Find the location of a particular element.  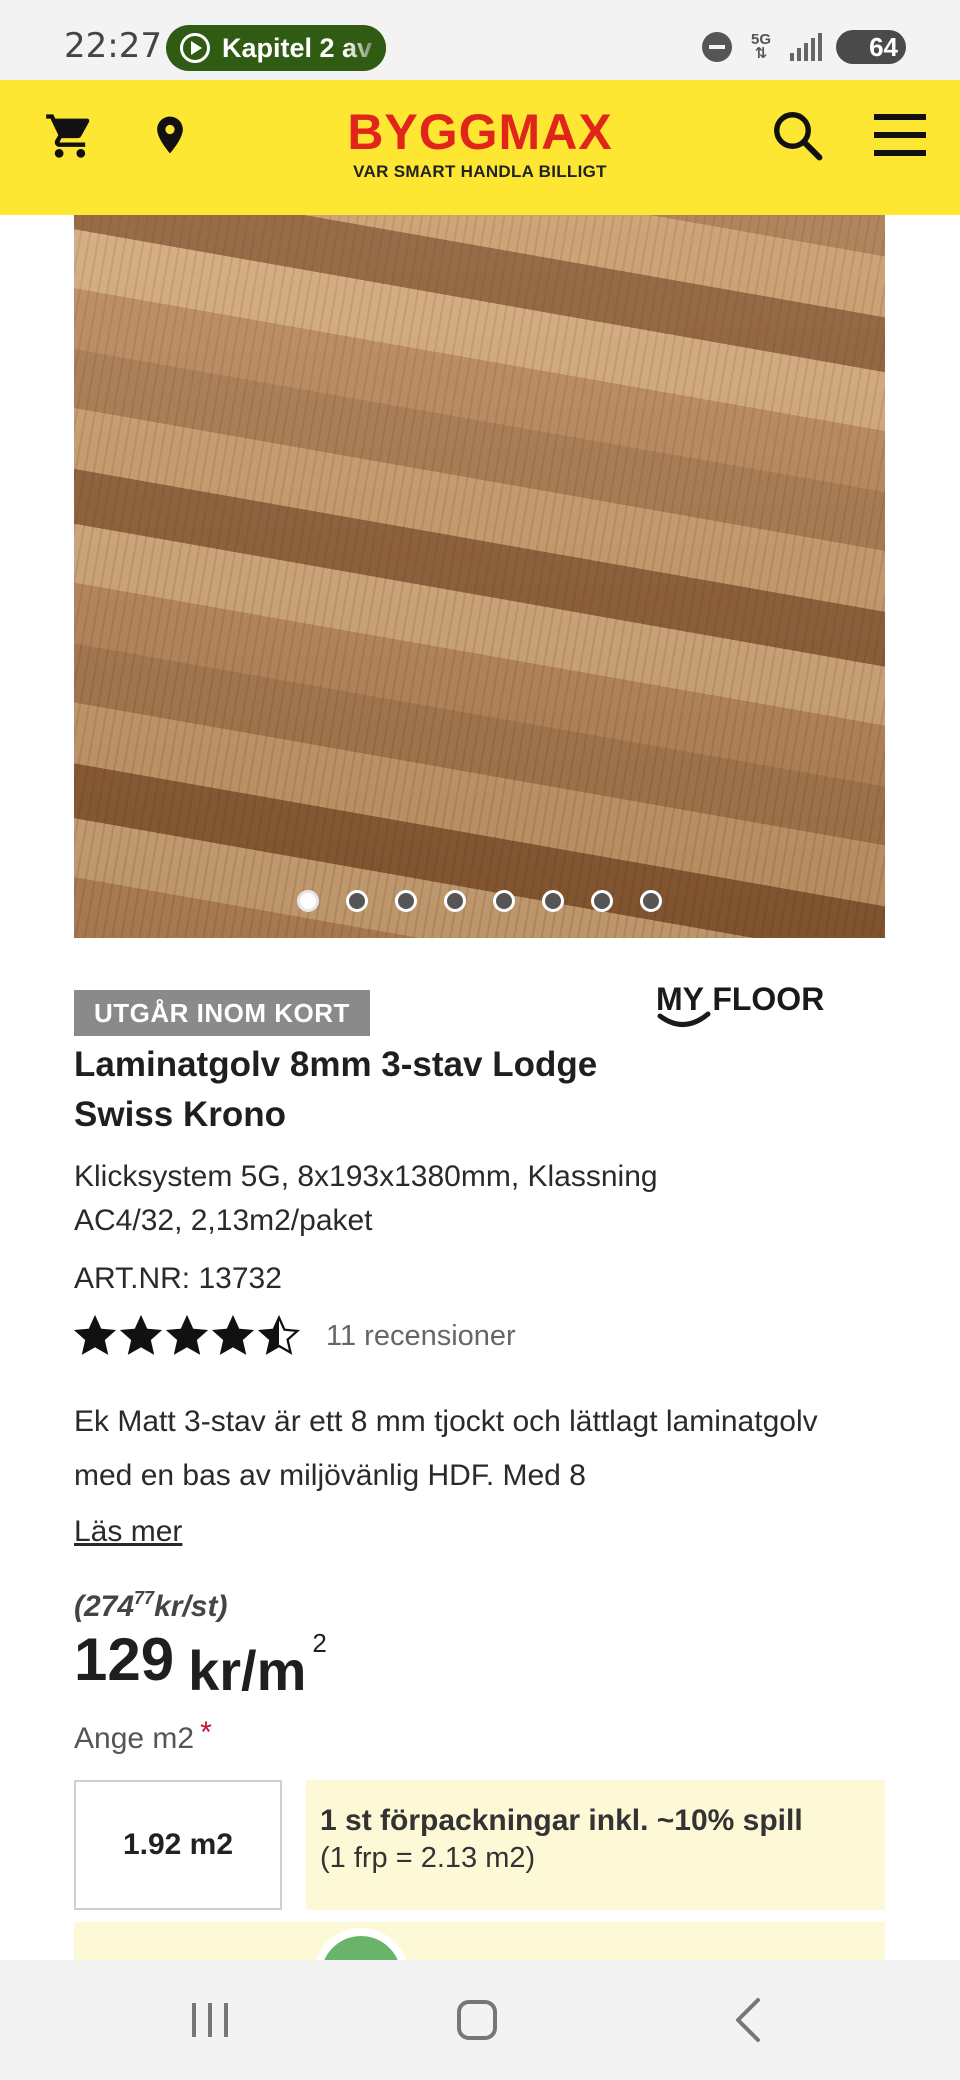

product-rating: 11 recensioner is located at coordinates (295, 1336).